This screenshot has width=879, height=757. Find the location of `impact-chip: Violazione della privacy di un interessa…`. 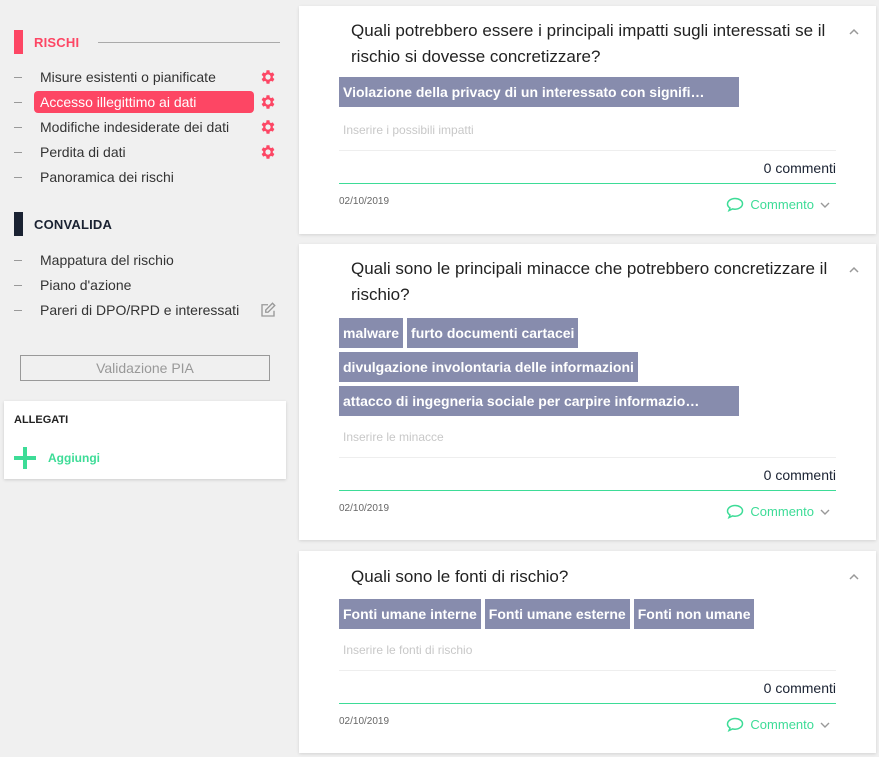

impact-chip: Violazione della privacy di un interessa… is located at coordinates (539, 92).